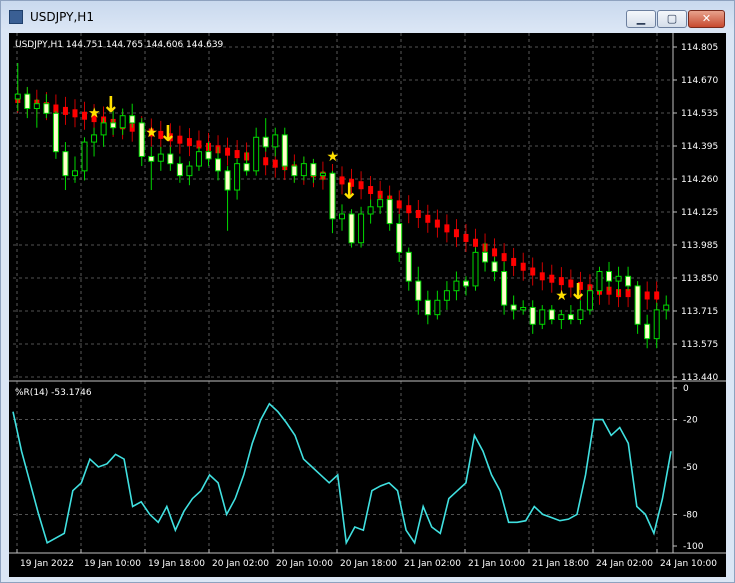  What do you see at coordinates (699, 180) in the screenshot?
I see `price-tick-label: 114.260` at bounding box center [699, 180].